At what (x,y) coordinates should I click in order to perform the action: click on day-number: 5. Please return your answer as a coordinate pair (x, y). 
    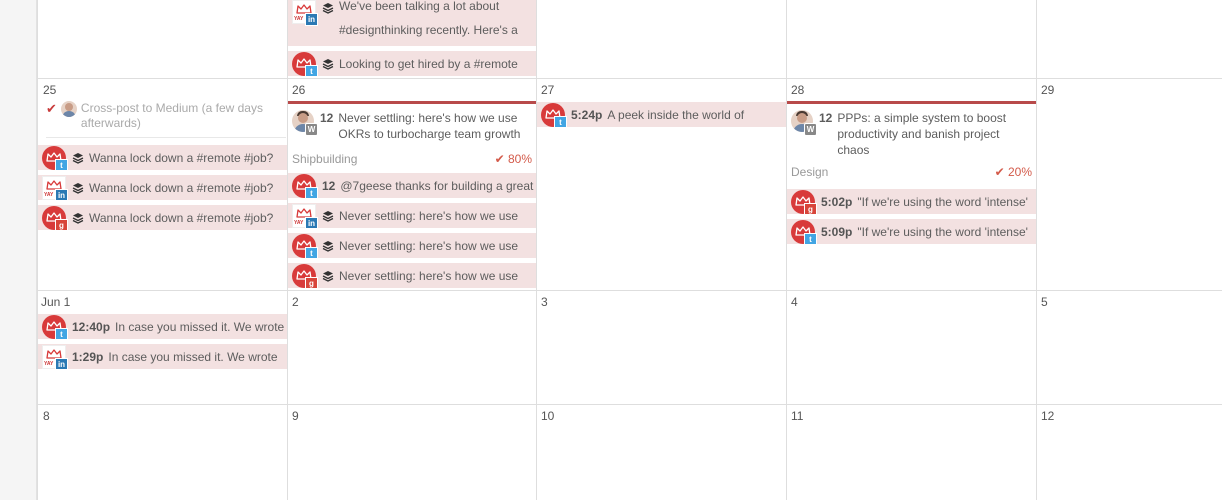
    Looking at the image, I should click on (1044, 302).